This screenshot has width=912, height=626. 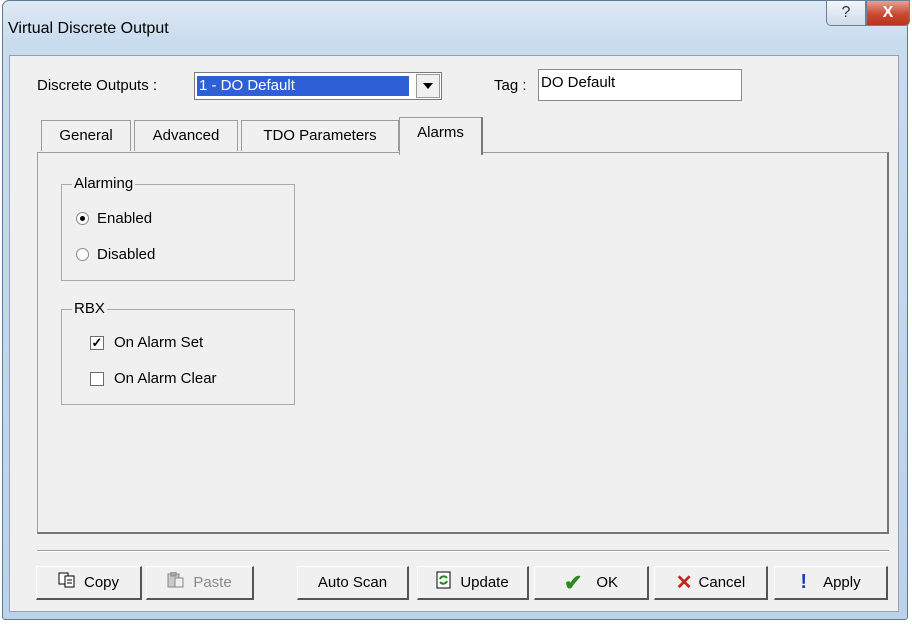 I want to click on help-button: ?, so click(x=846, y=13).